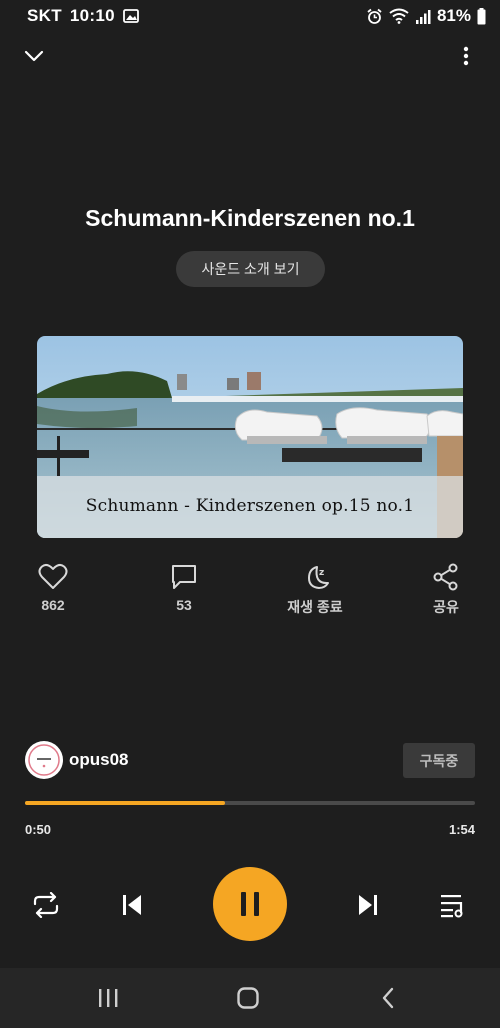 Image resolution: width=500 pixels, height=1028 pixels. I want to click on next-button, so click(368, 905).